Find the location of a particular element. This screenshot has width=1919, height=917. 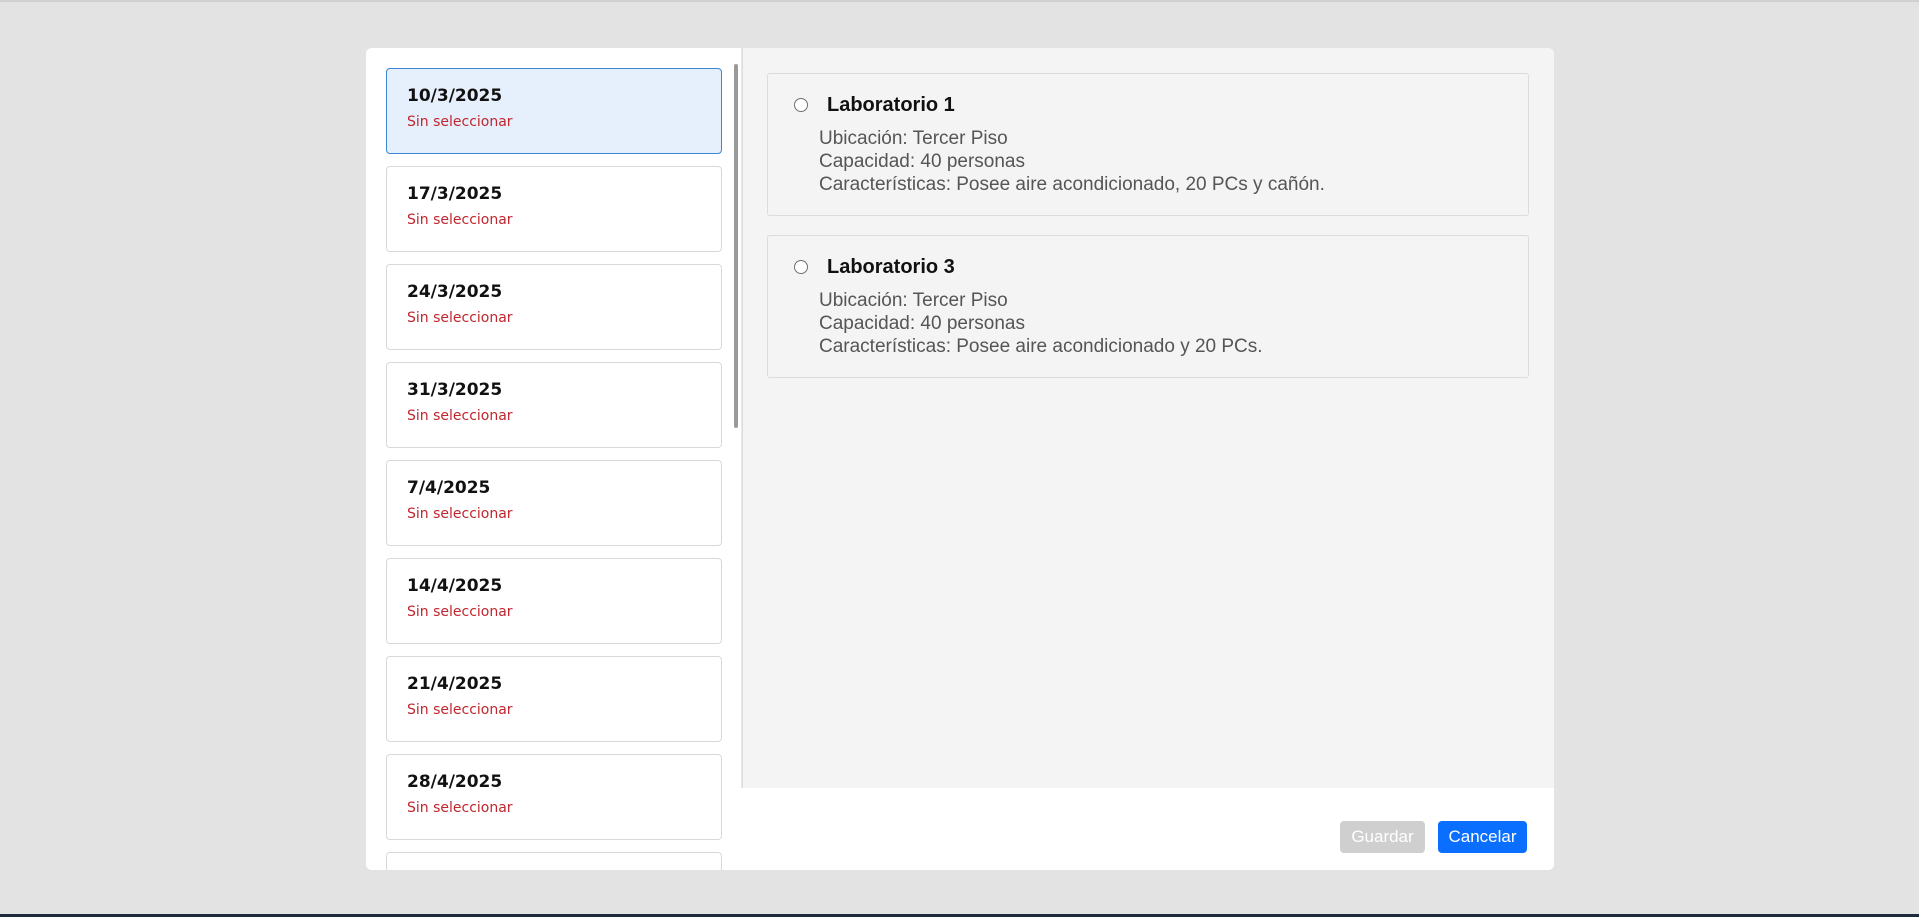

date-title: 28/4/2025 is located at coordinates (455, 782).